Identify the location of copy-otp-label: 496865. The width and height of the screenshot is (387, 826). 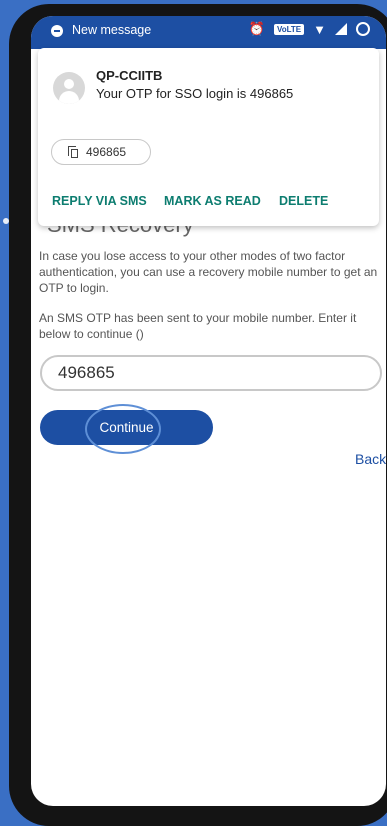
(106, 152).